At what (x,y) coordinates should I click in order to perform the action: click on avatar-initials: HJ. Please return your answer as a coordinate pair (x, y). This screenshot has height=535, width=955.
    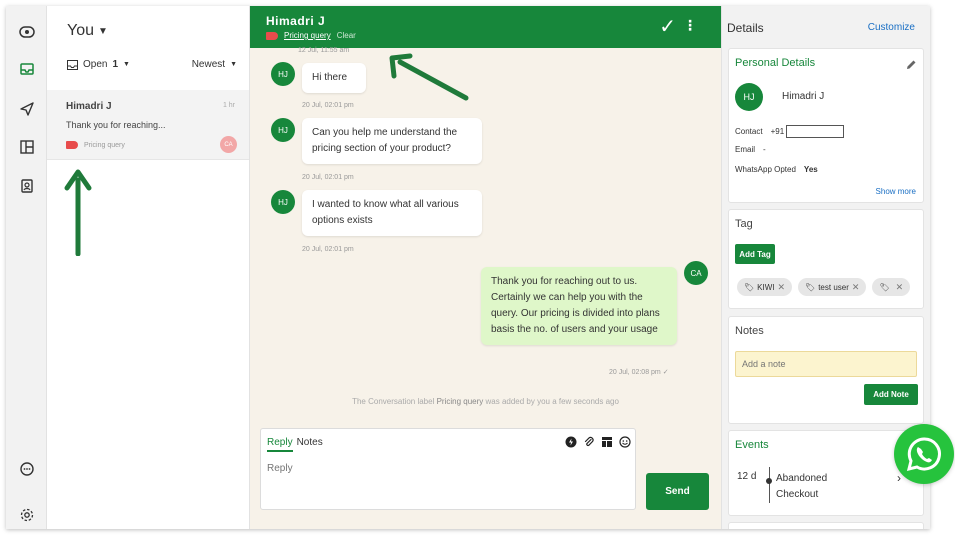
    Looking at the image, I should click on (283, 202).